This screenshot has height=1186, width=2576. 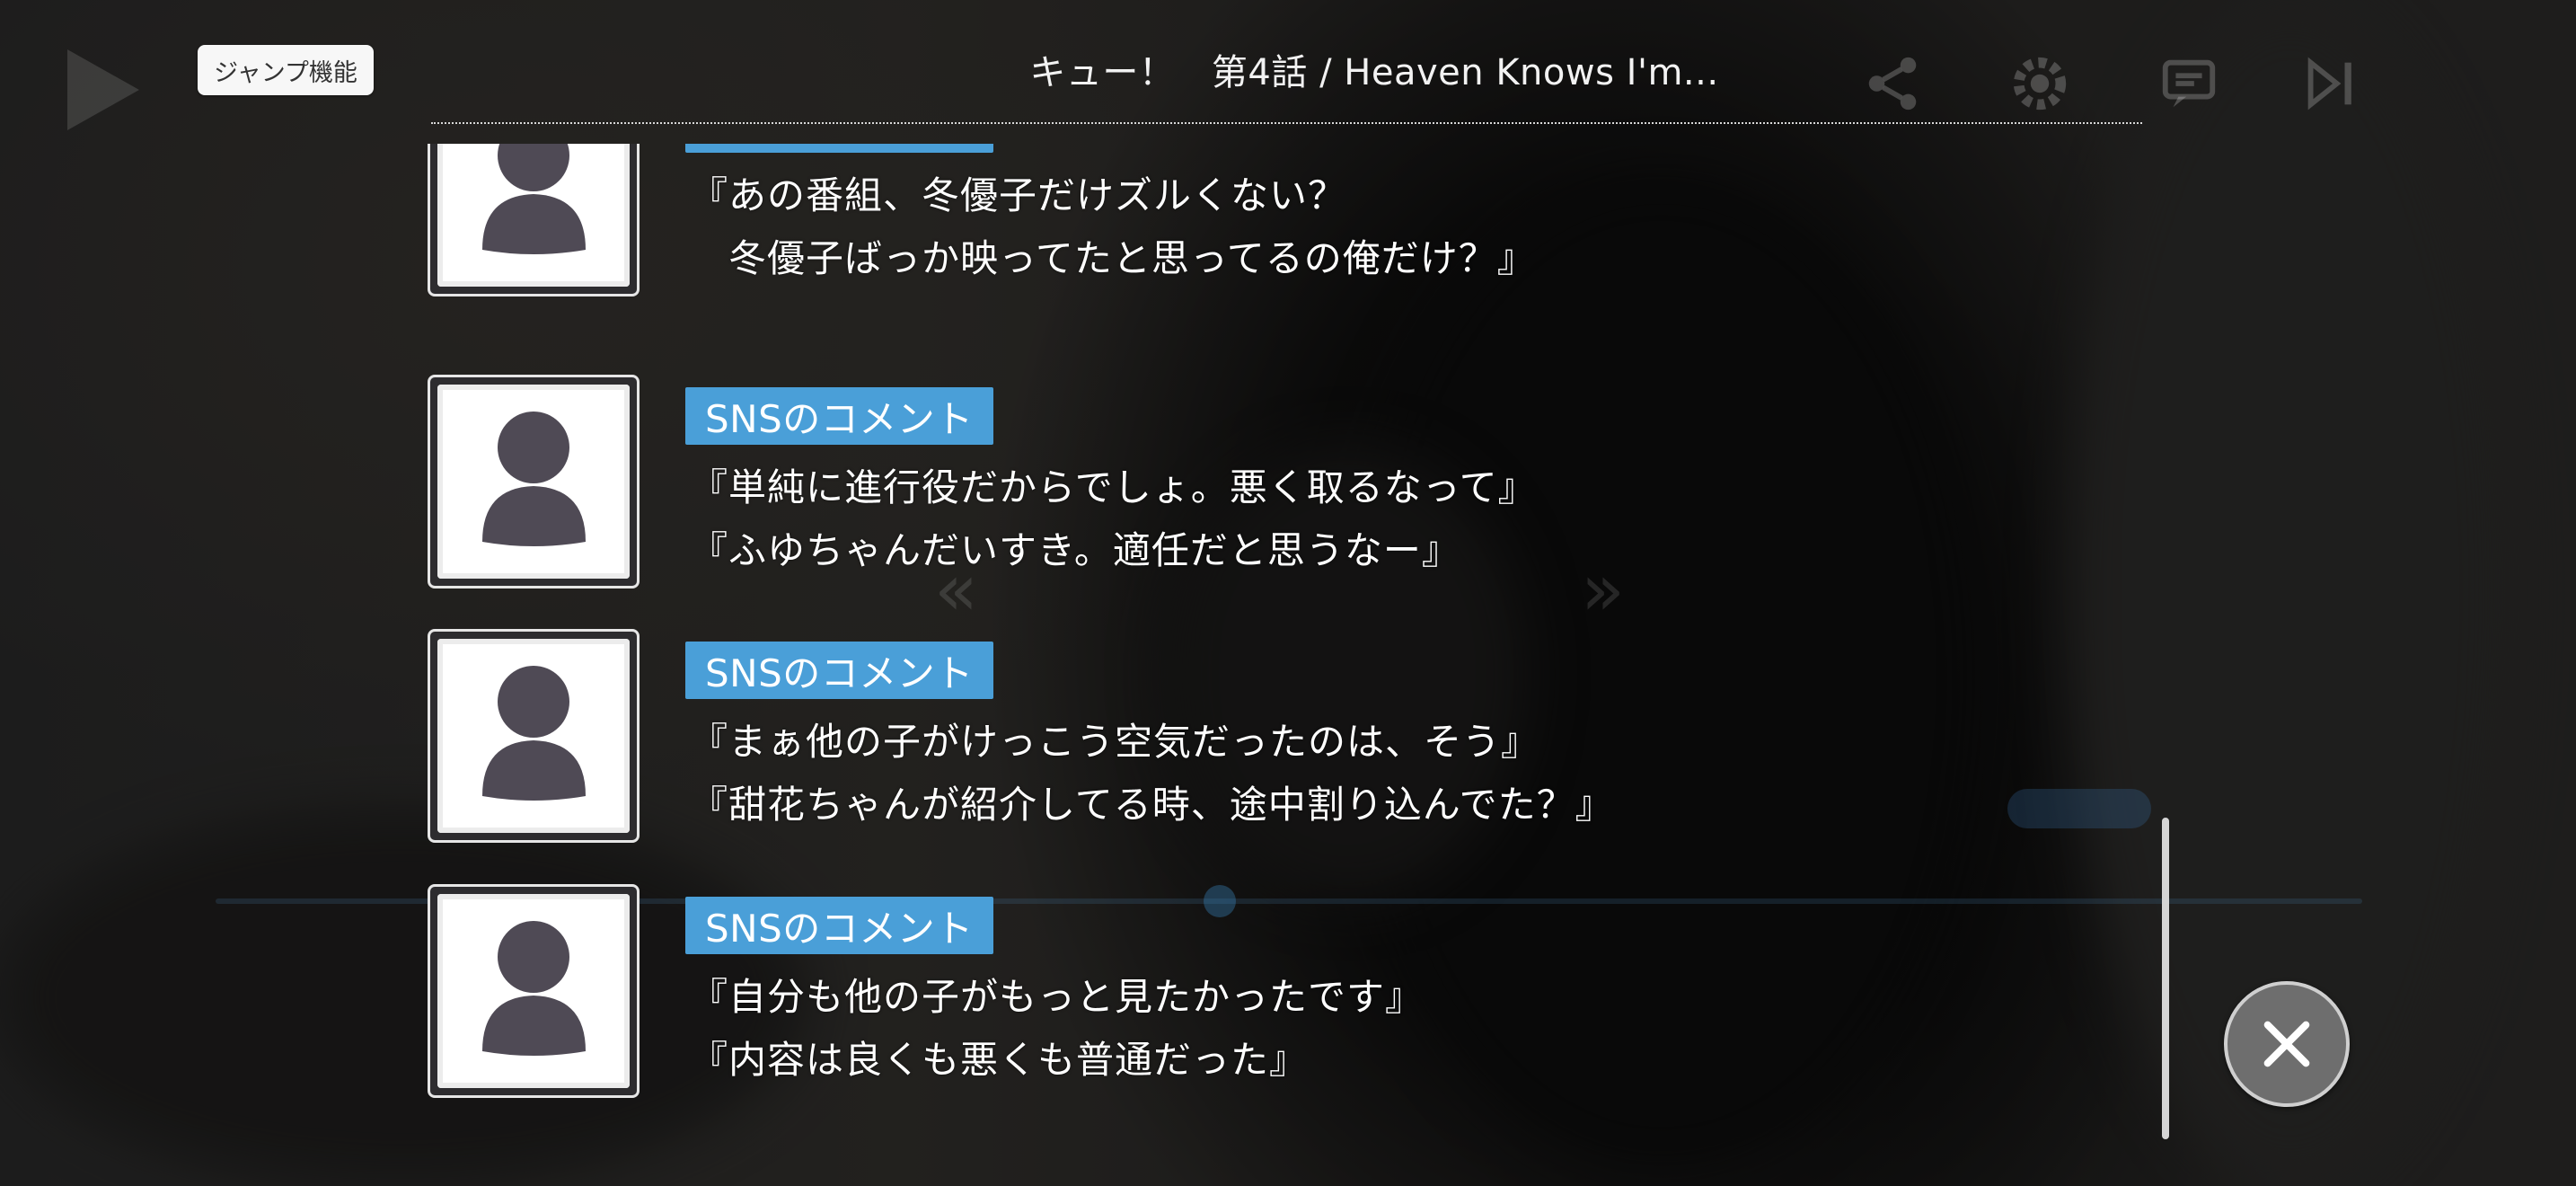 I want to click on dialogue-line: 『自分も他の子がもっと見たかったです』, so click(x=1057, y=997).